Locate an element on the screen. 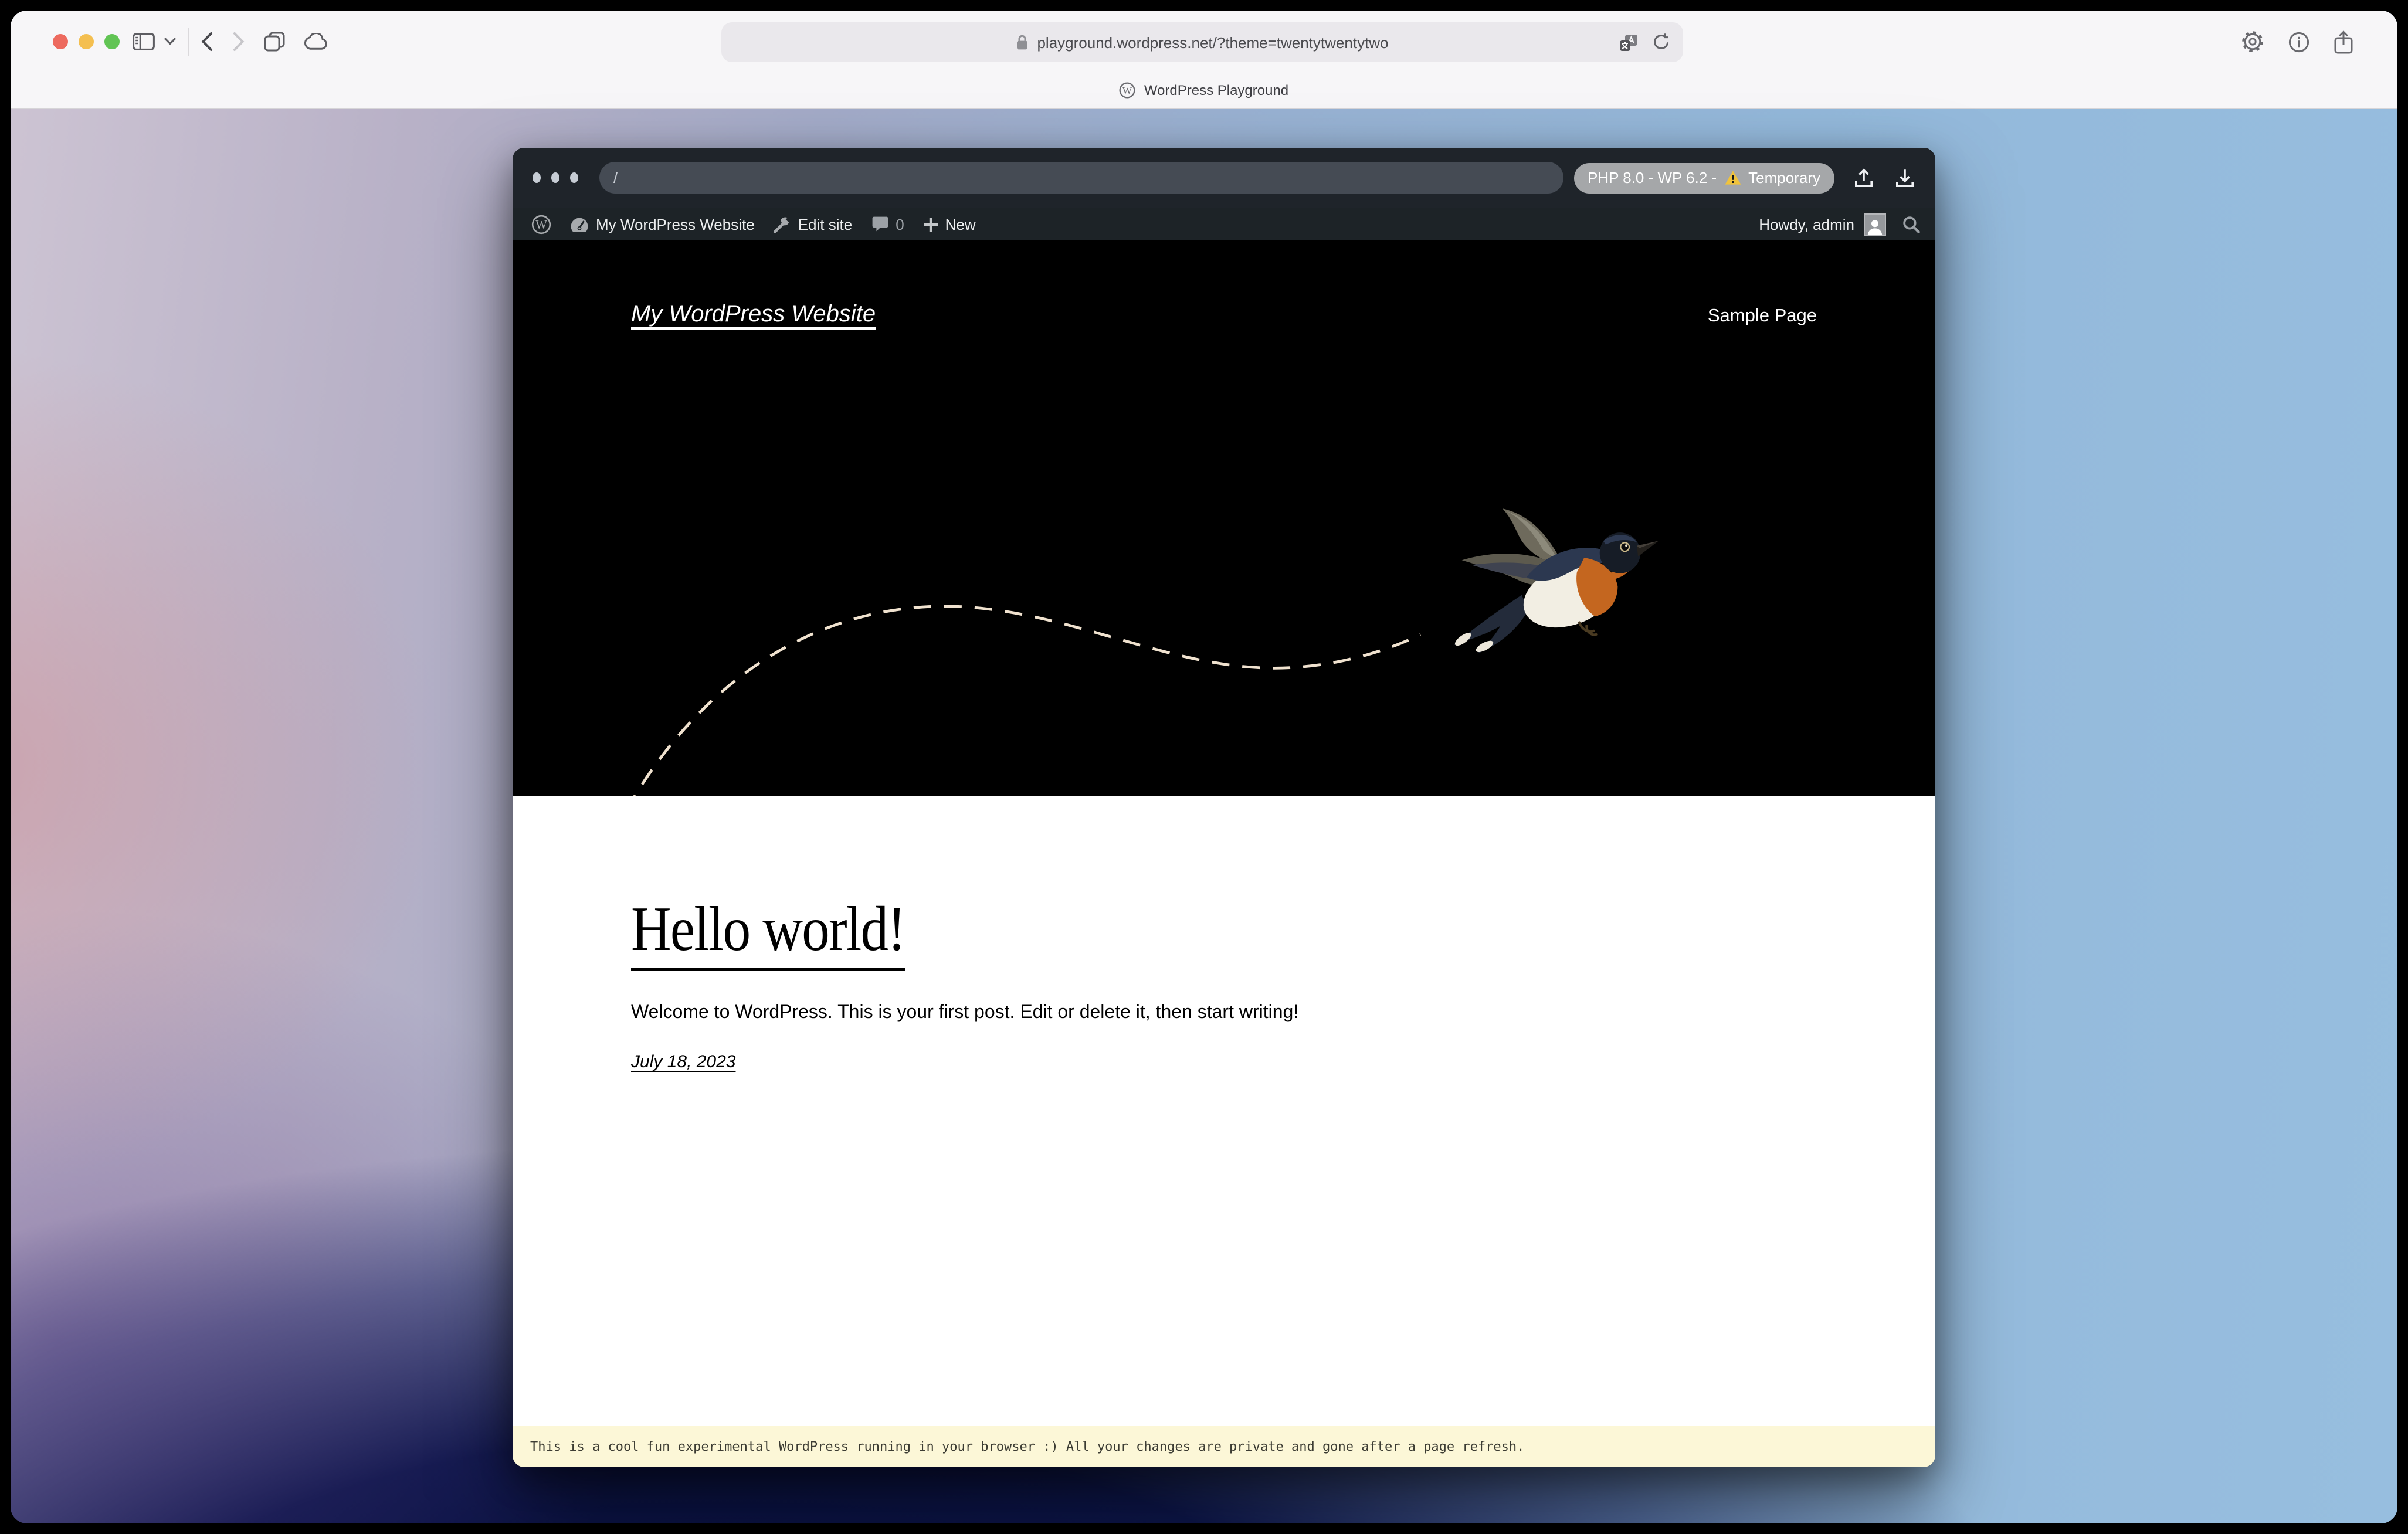  wp-logo-menu: W is located at coordinates (541, 224).